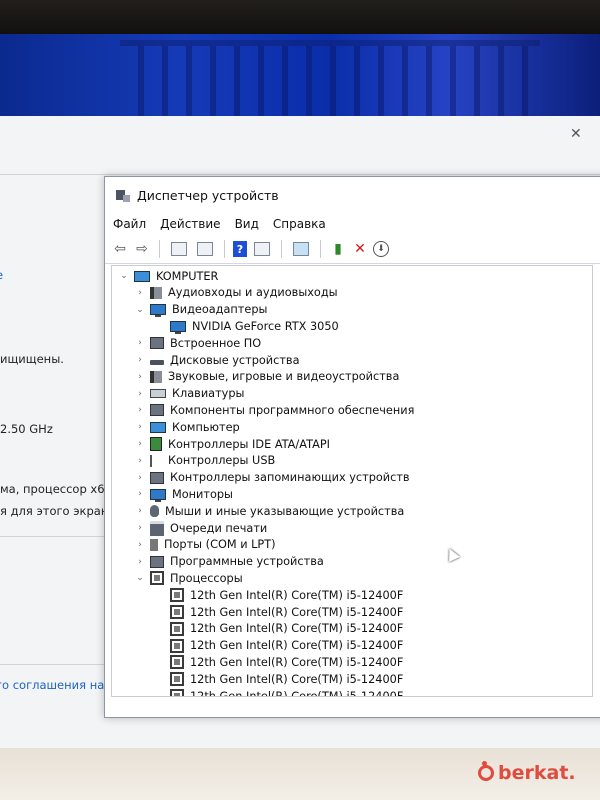 This screenshot has height=800, width=600. Describe the element at coordinates (158, 394) in the screenshot. I see `keyboard-icon` at that location.